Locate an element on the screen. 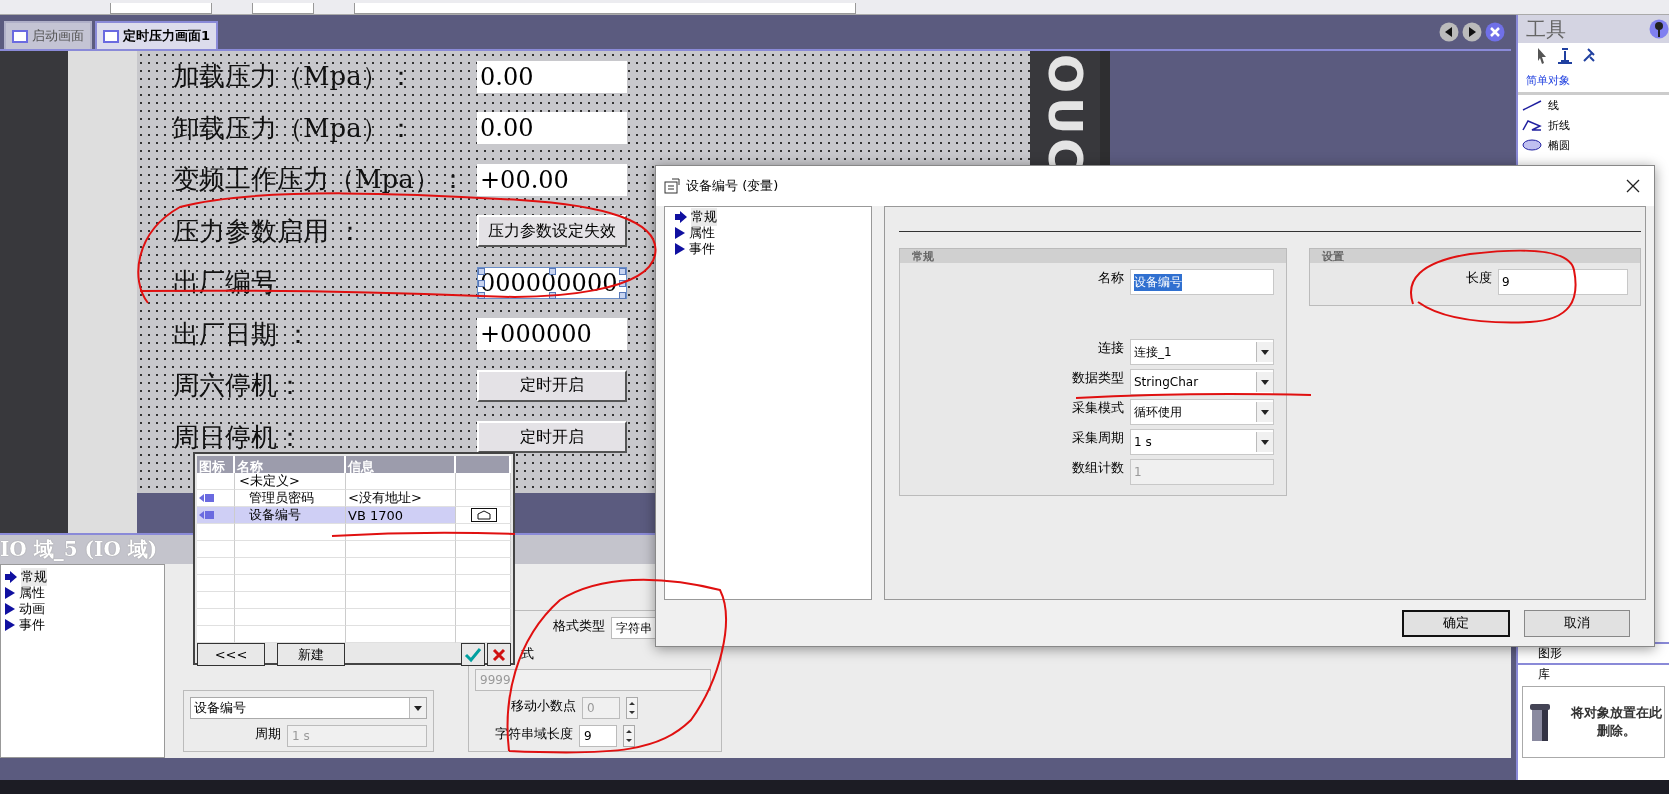  cancel-button: 取消 is located at coordinates (1577, 623).